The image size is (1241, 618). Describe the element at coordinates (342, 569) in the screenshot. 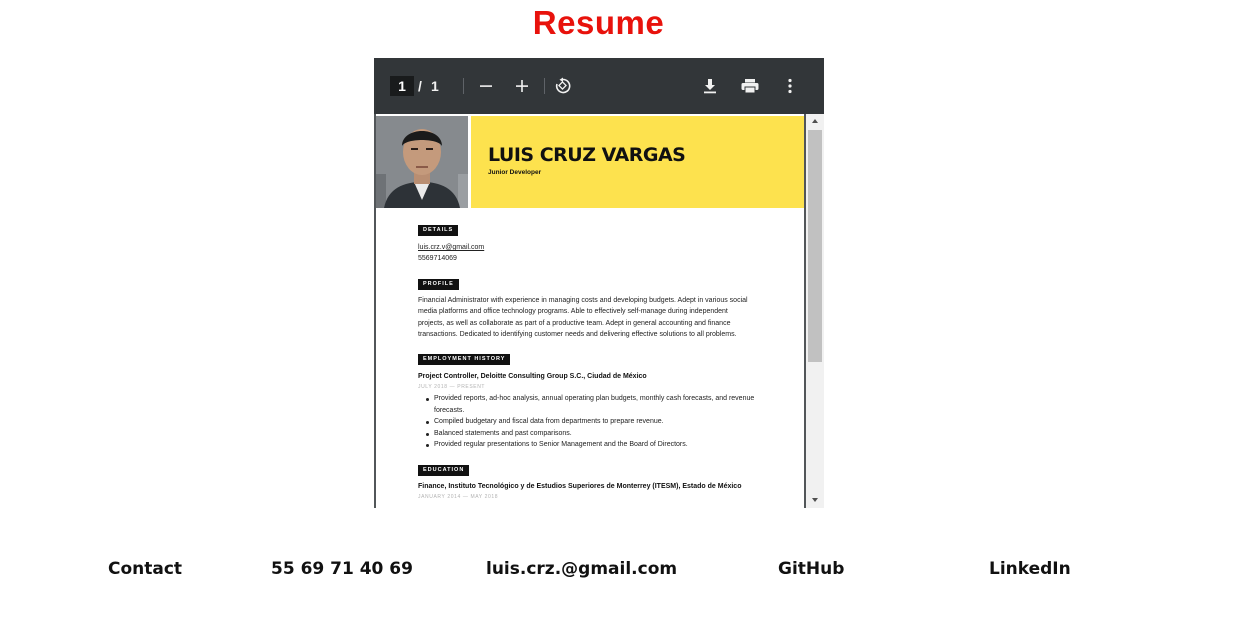

I see `footer-phone: 55 69 71 40 69` at that location.